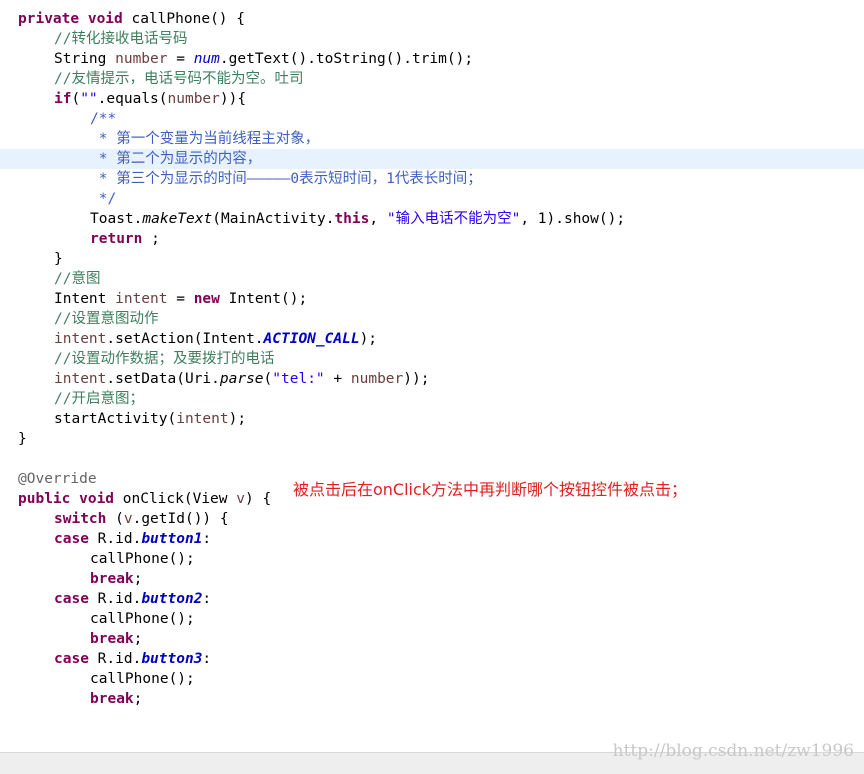  I want to click on code-line: return ;, so click(432, 239).